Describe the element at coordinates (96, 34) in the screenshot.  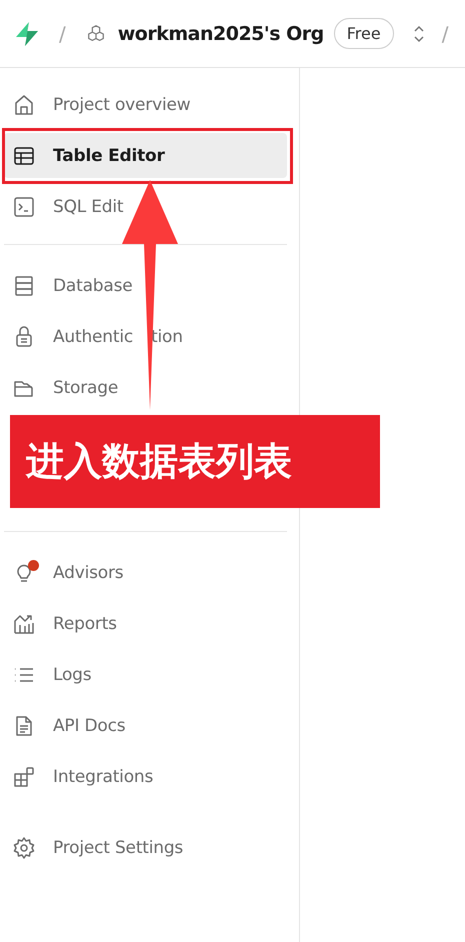
I see `cubes-icon` at that location.